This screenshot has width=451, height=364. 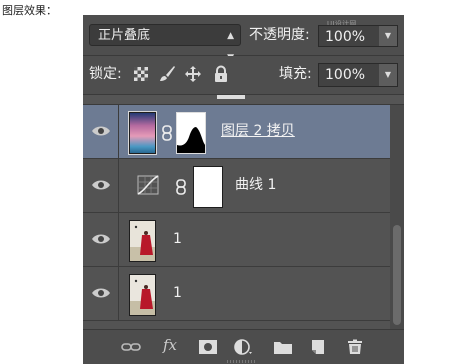 What do you see at coordinates (221, 74) in the screenshot?
I see `lock-icon` at bounding box center [221, 74].